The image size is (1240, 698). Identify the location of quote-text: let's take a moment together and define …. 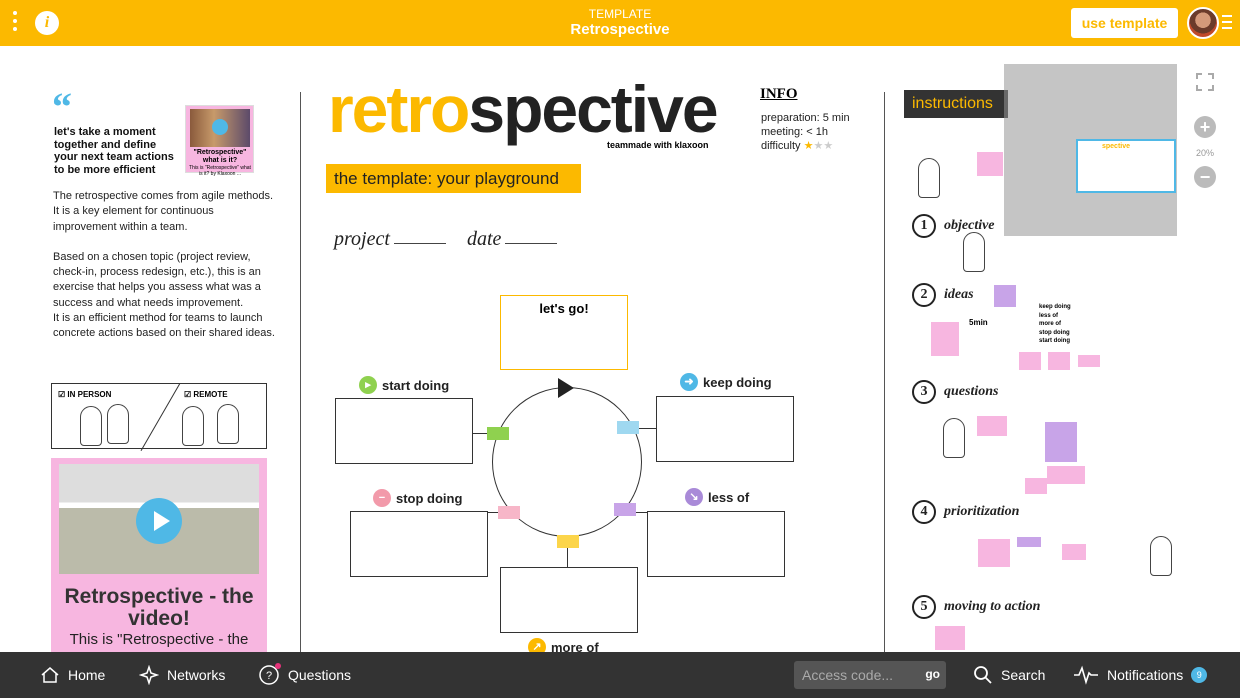
(114, 151).